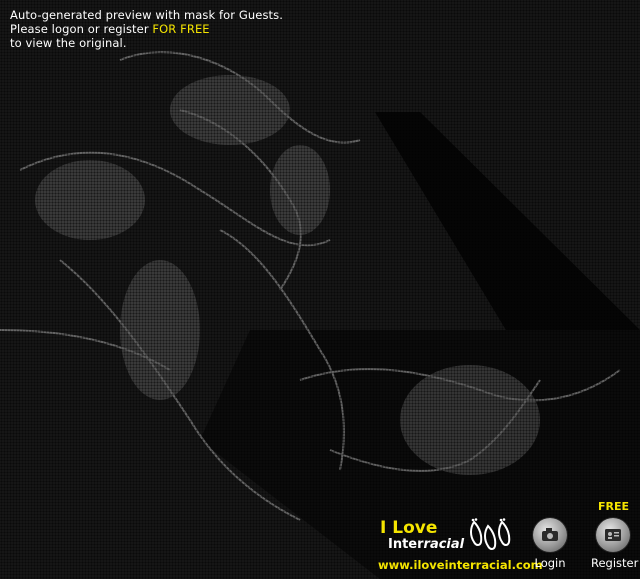 The width and height of the screenshot is (640, 579). What do you see at coordinates (406, 544) in the screenshot?
I see `brand-subtitle-prefix: Inter` at bounding box center [406, 544].